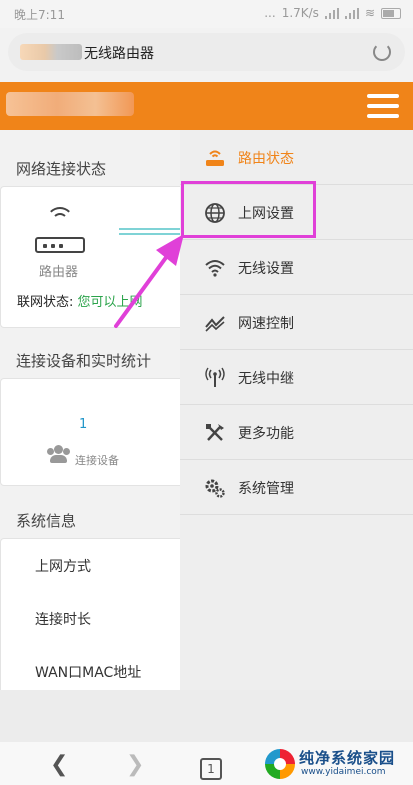 This screenshot has height=785, width=413. Describe the element at coordinates (296, 157) in the screenshot. I see `menu-item-router-status: 路由状态` at that location.